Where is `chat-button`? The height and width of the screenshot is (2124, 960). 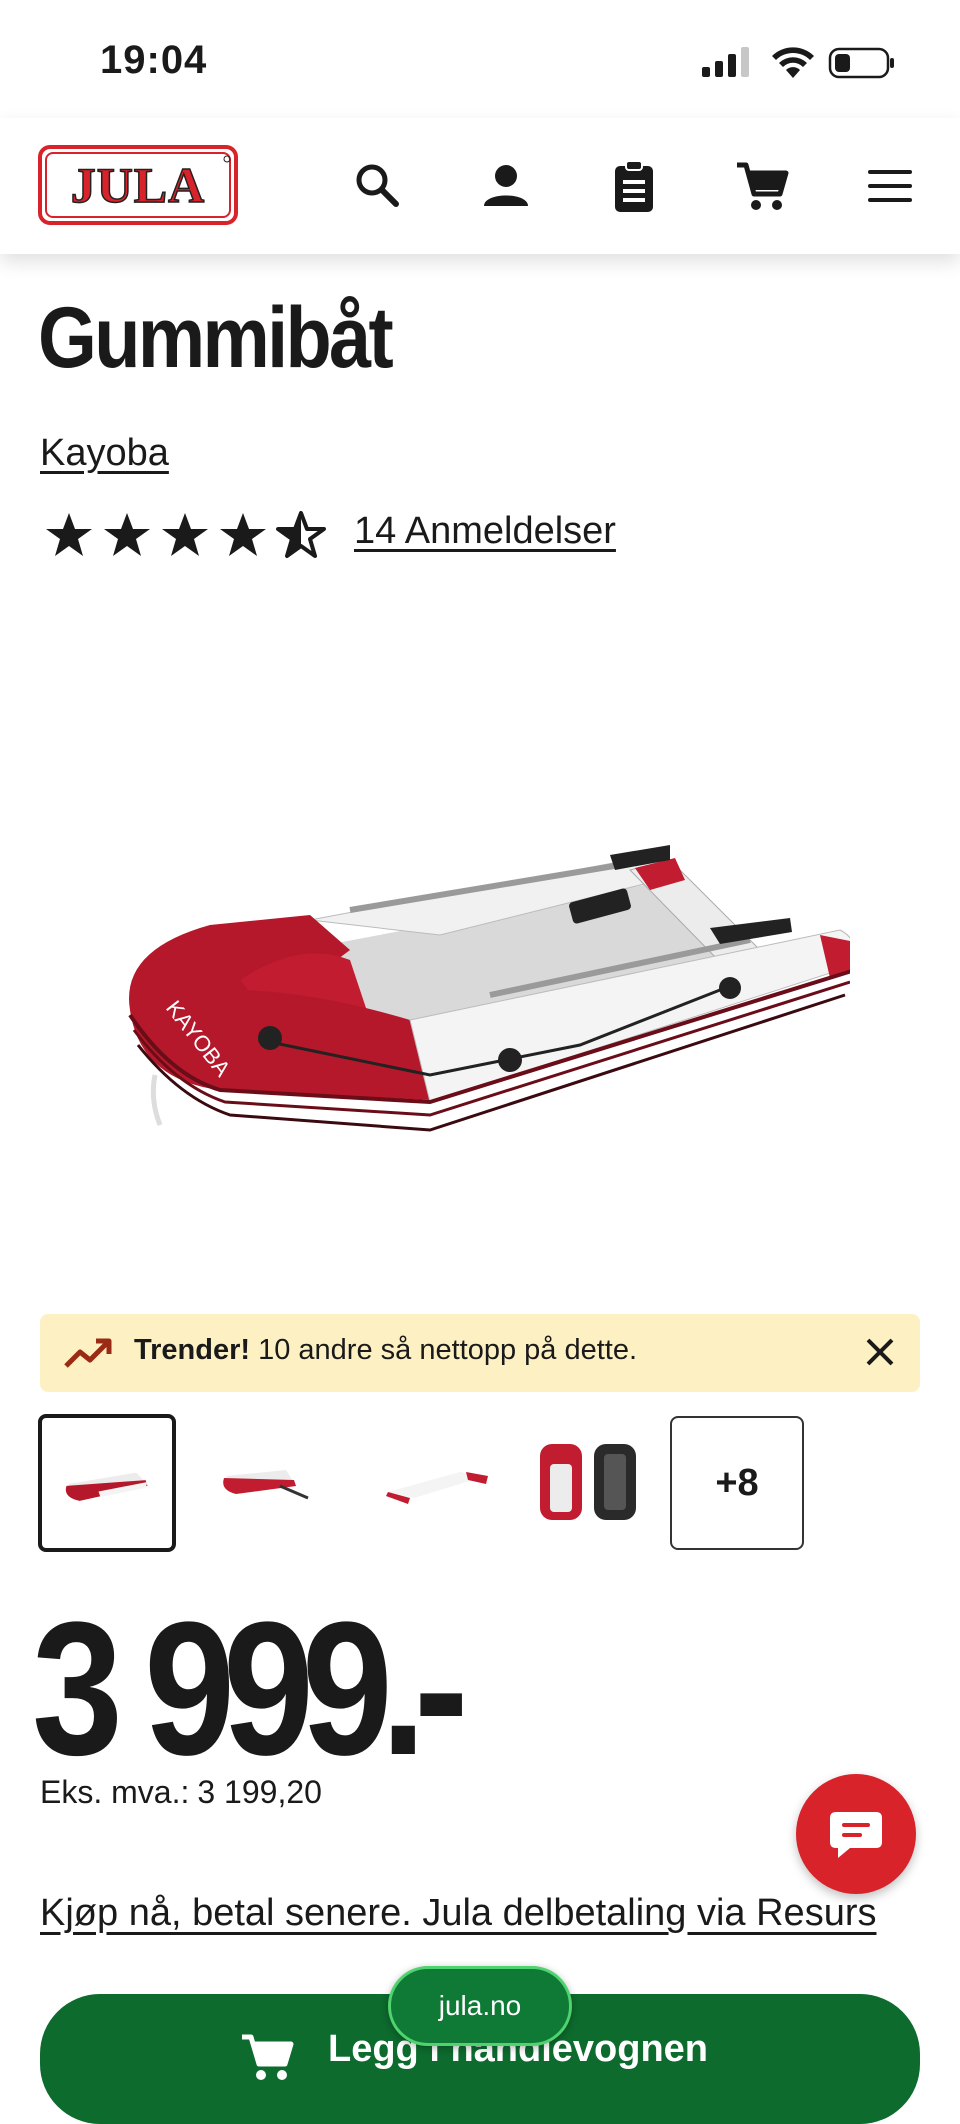
chat-button is located at coordinates (856, 1834).